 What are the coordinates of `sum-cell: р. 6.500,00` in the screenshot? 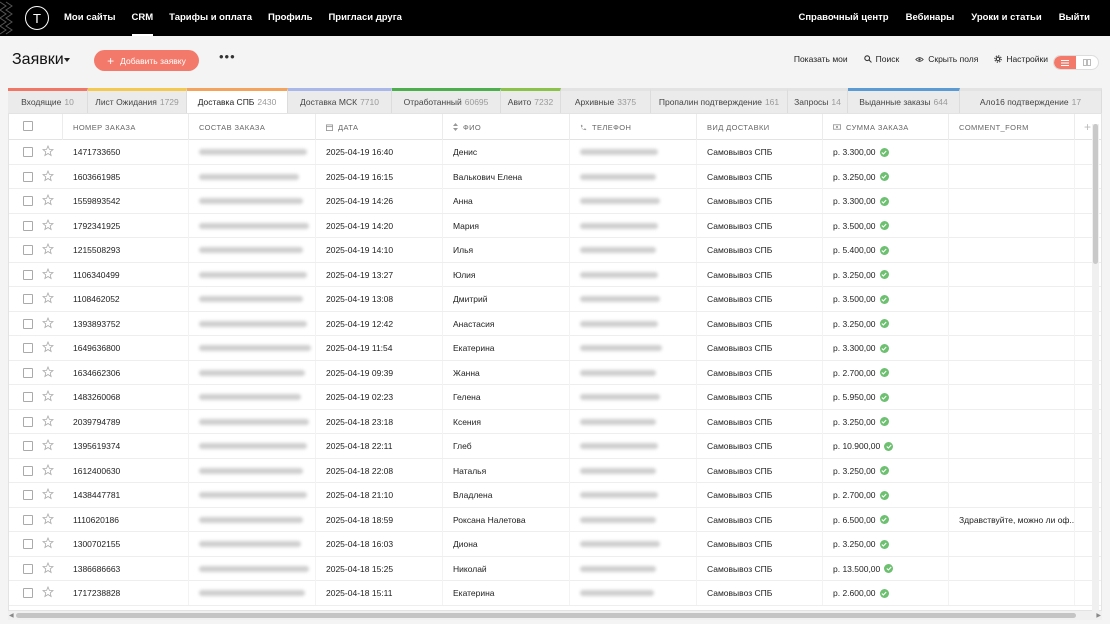 It's located at (886, 519).